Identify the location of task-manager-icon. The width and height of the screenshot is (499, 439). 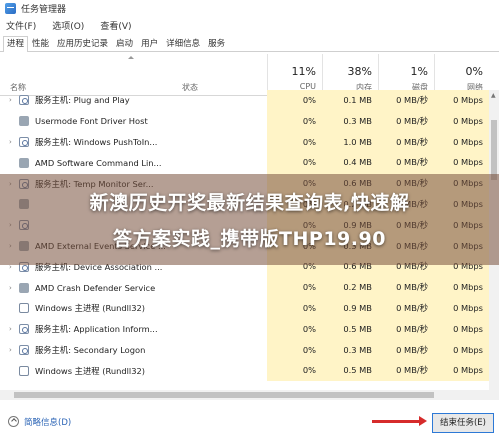
(10, 8).